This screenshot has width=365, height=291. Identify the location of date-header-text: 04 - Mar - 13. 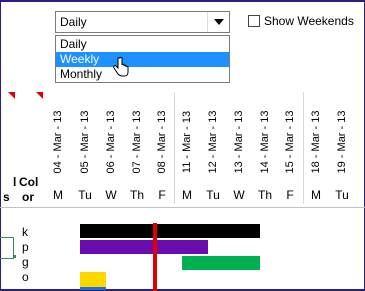
(58, 142).